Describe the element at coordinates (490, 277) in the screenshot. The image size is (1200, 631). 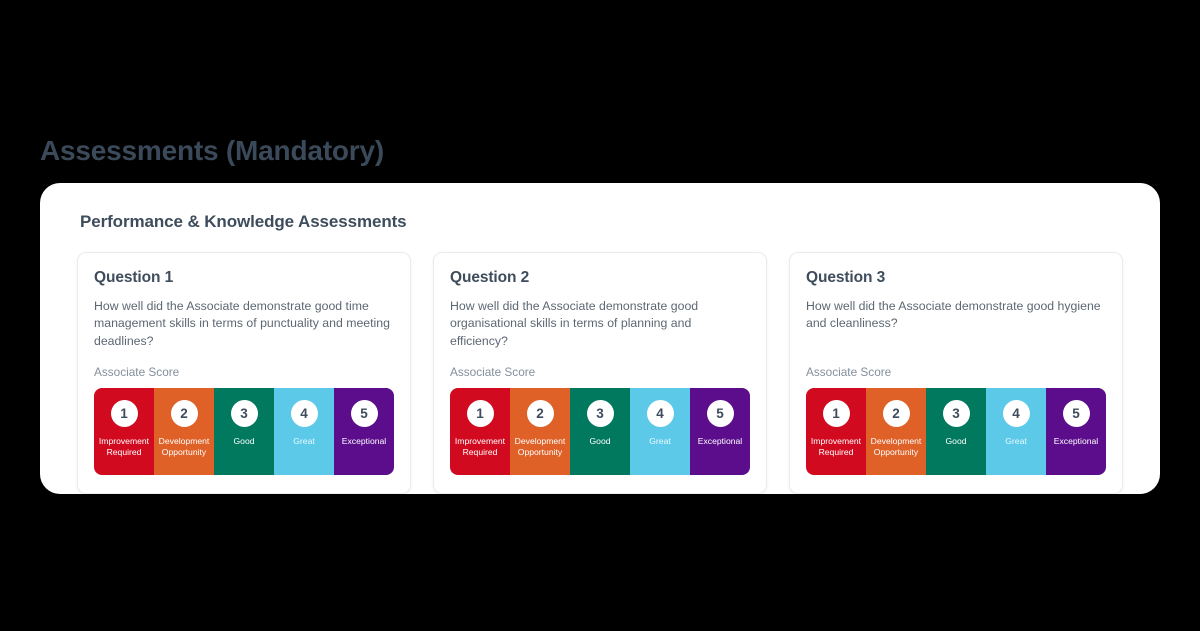
I see `question-title: Question 2` at that location.